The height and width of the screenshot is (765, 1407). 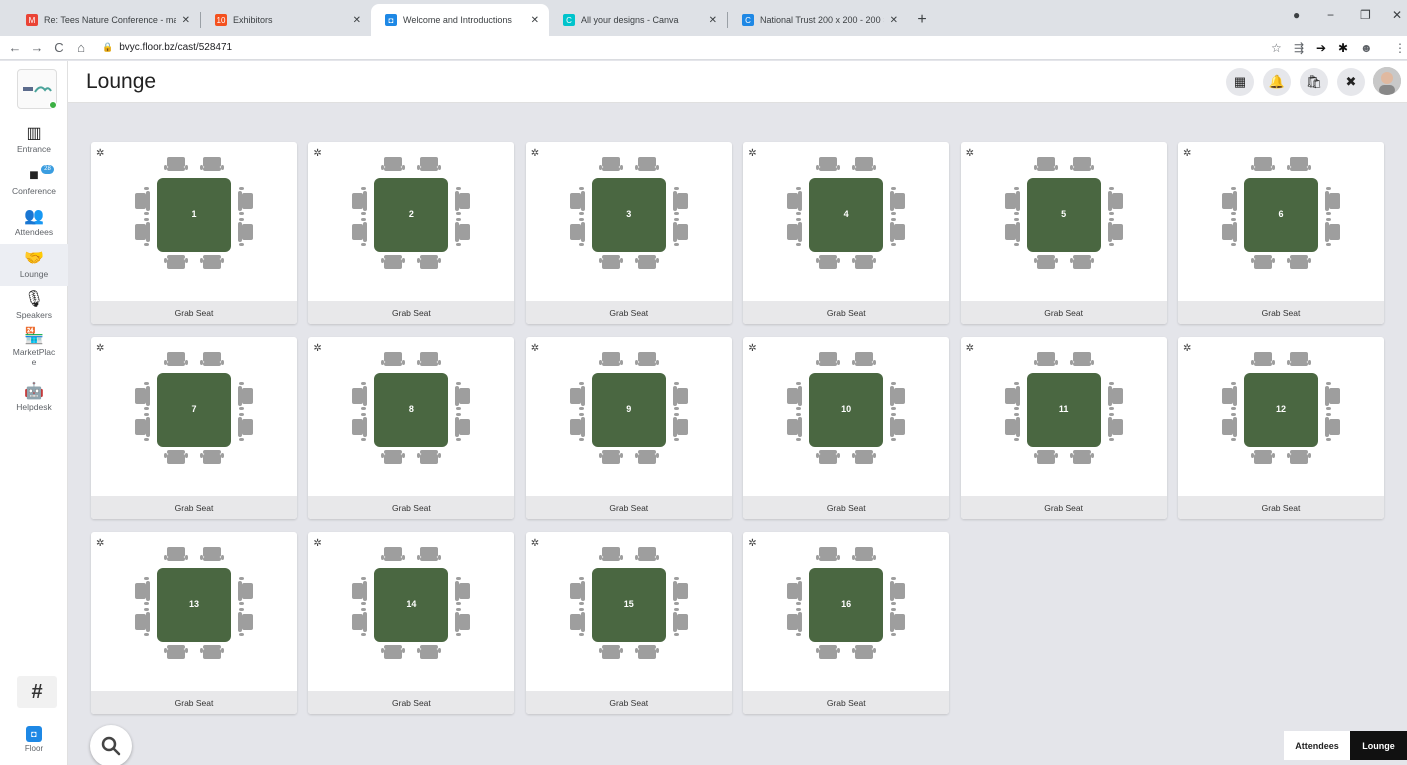 What do you see at coordinates (1281, 233) in the screenshot?
I see `lounge-table-card: ✲ 6 Grab Seat` at bounding box center [1281, 233].